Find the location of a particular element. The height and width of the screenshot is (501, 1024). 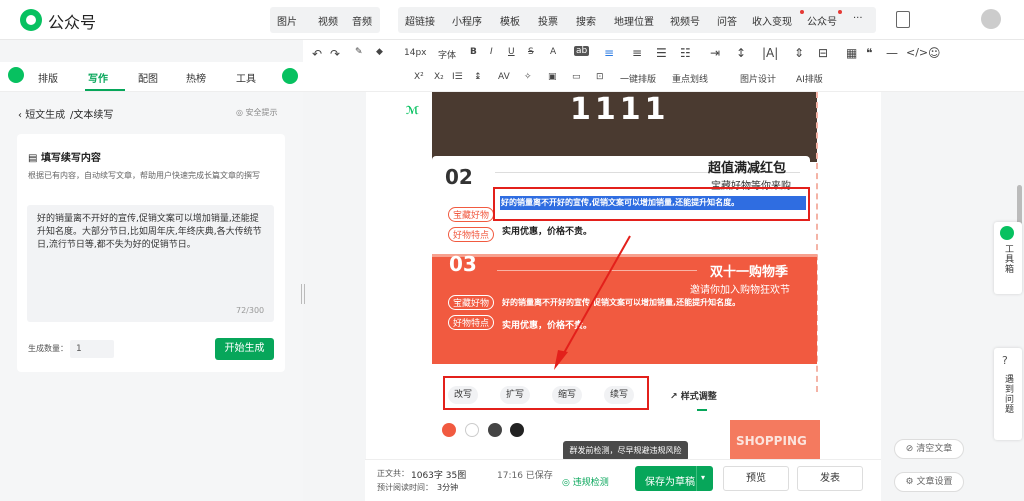

nav-channels: 视频号 is located at coordinates (685, 20).